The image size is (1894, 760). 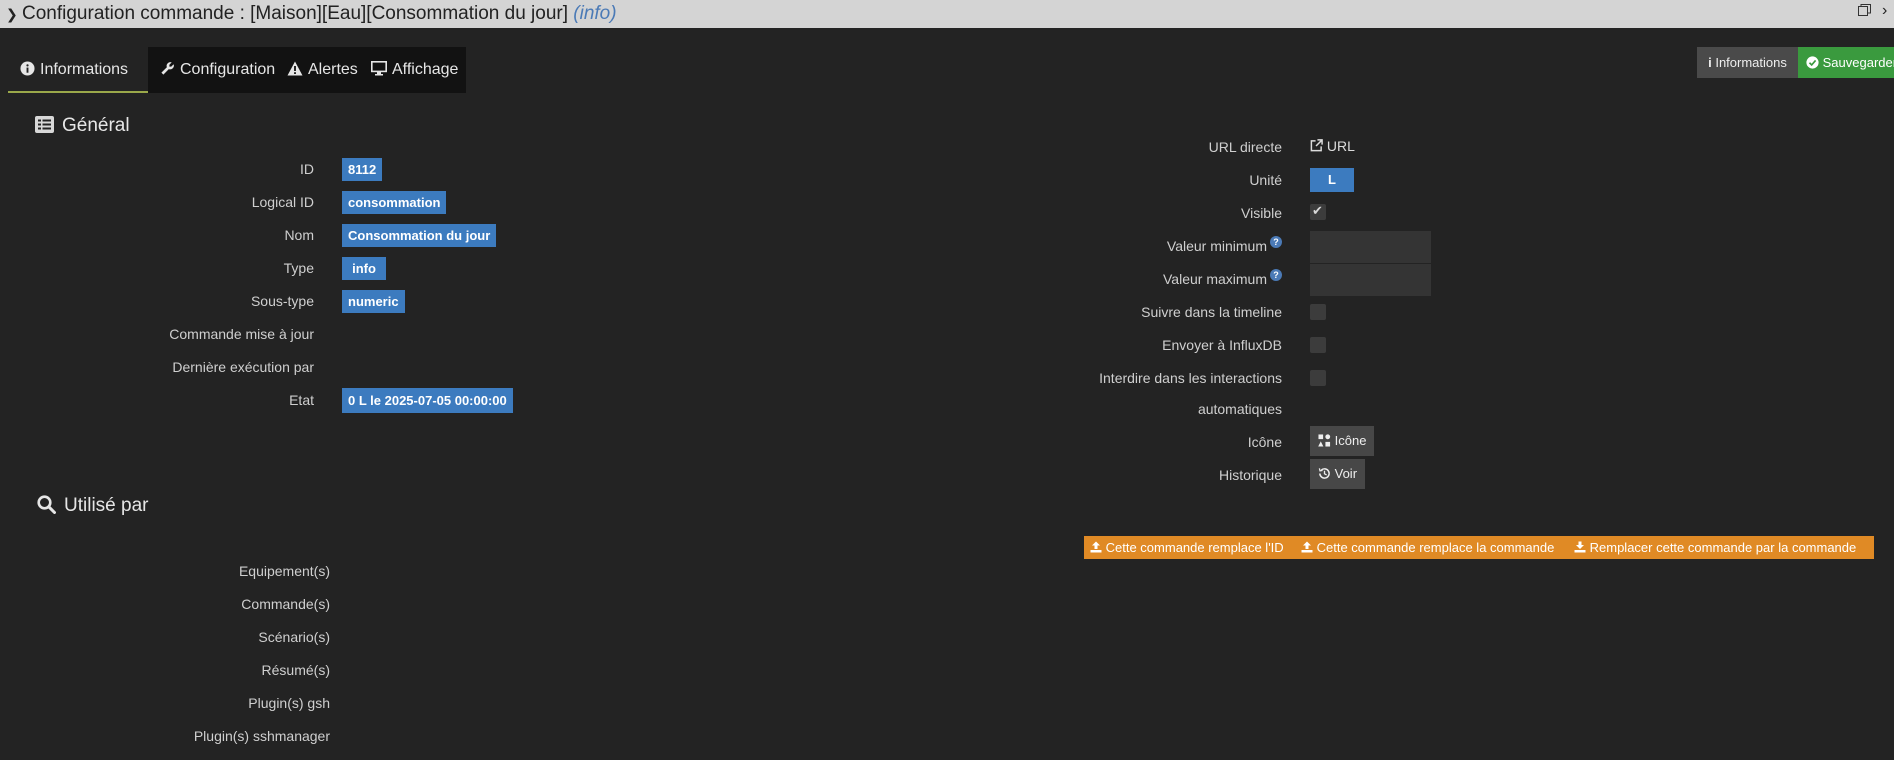 I want to click on url-link-text: URL, so click(x=1340, y=146).